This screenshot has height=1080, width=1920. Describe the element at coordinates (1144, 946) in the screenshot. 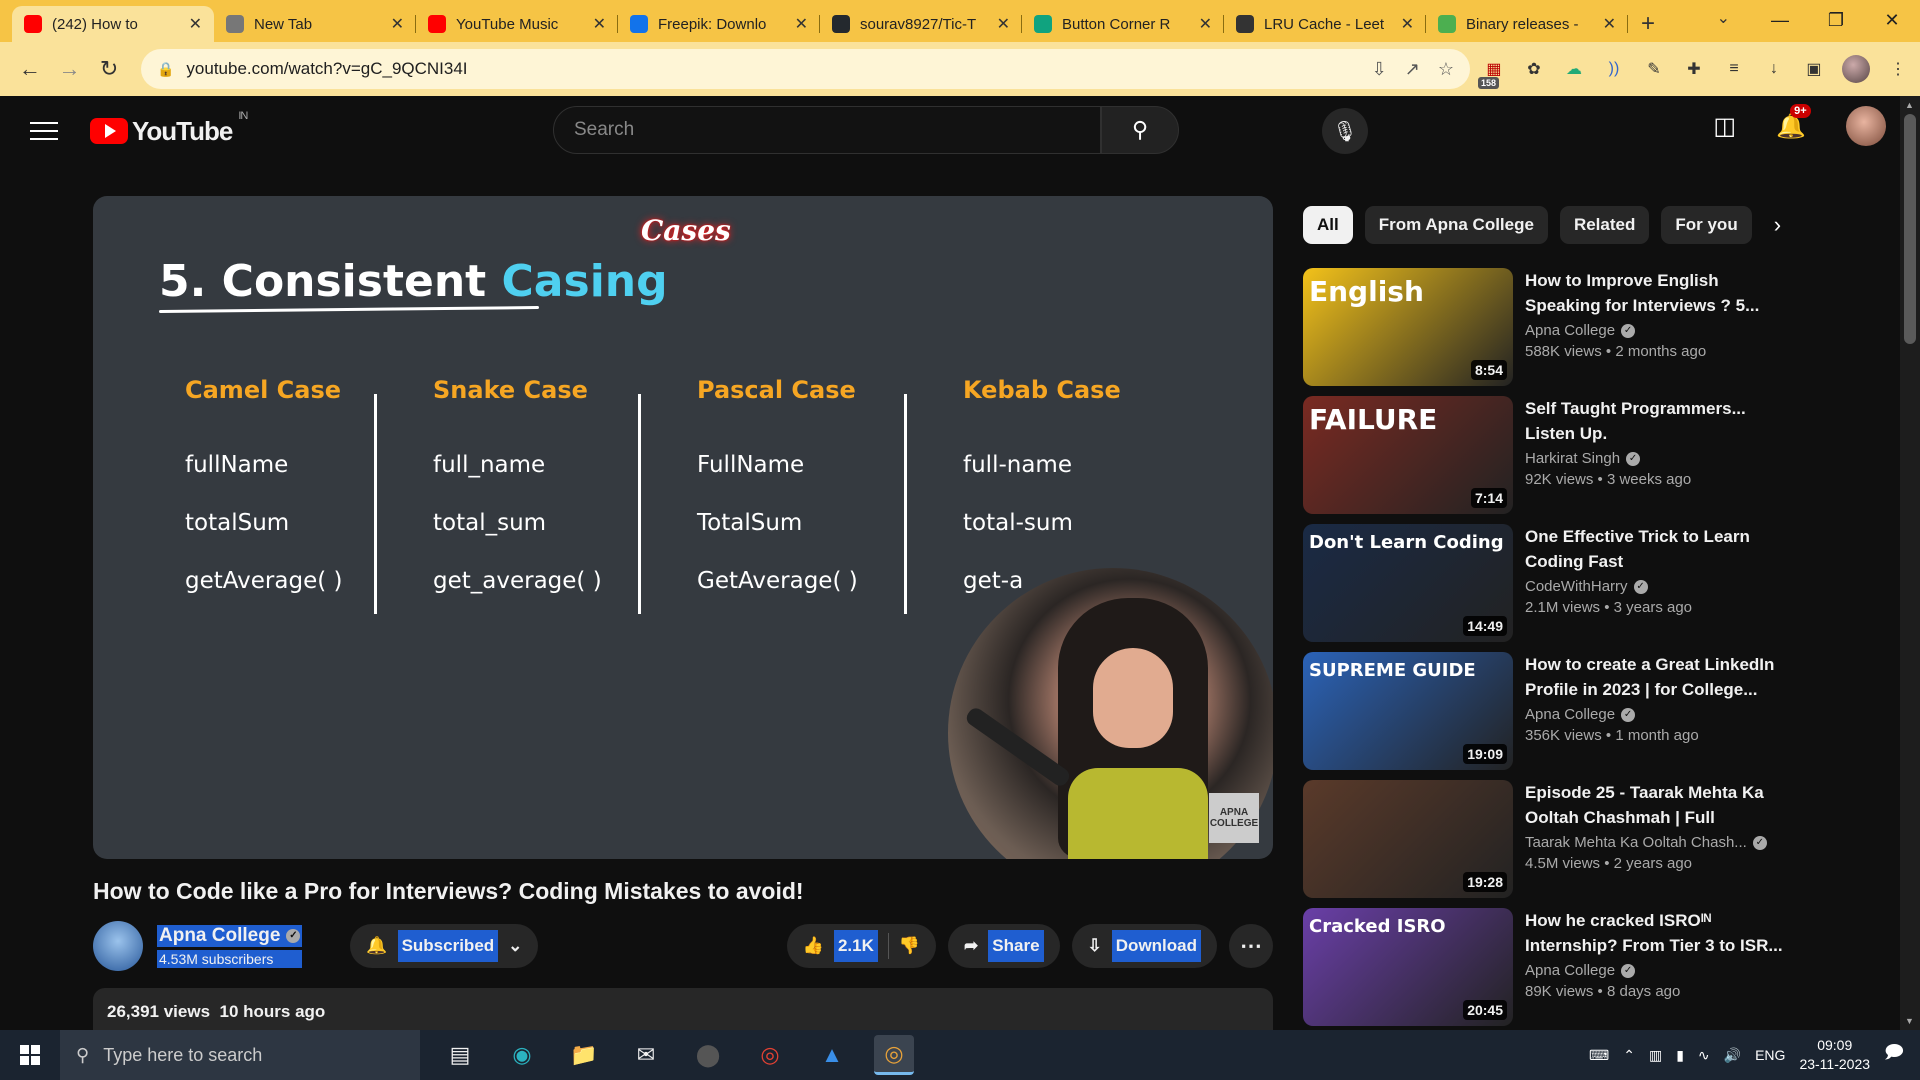

I see `download-button: ⇩ Download` at that location.